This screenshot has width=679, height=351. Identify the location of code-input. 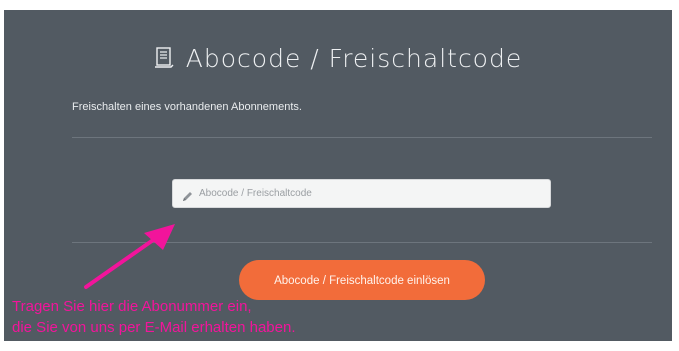
(369, 193).